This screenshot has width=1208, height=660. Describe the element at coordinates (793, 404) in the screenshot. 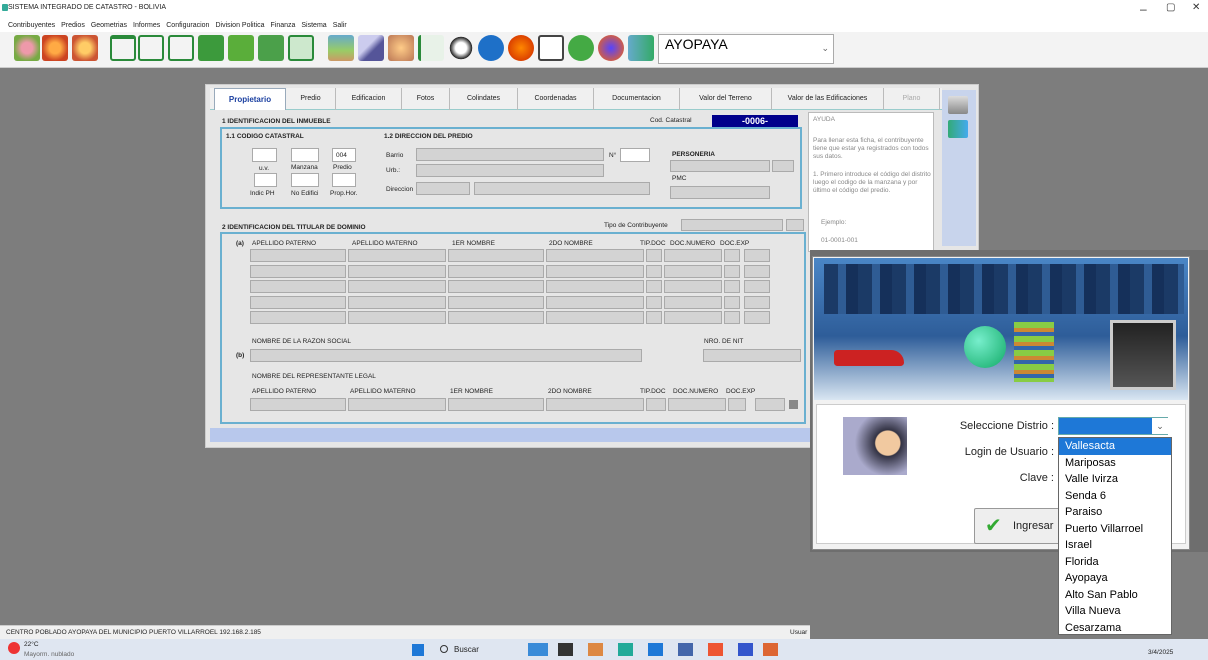

I see `rep-checkbox` at that location.